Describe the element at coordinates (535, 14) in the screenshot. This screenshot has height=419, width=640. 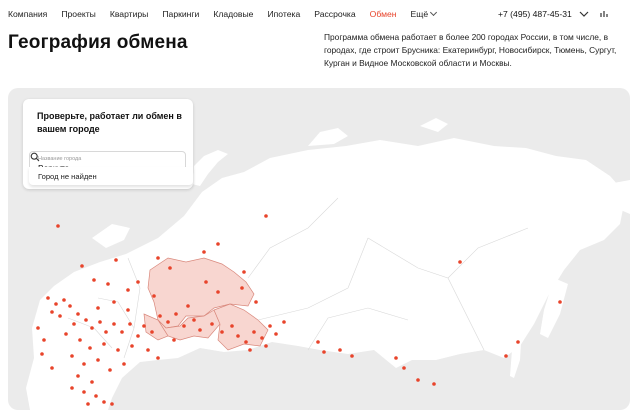
I see `phone-link: +7 (495) 487-45-31` at that location.